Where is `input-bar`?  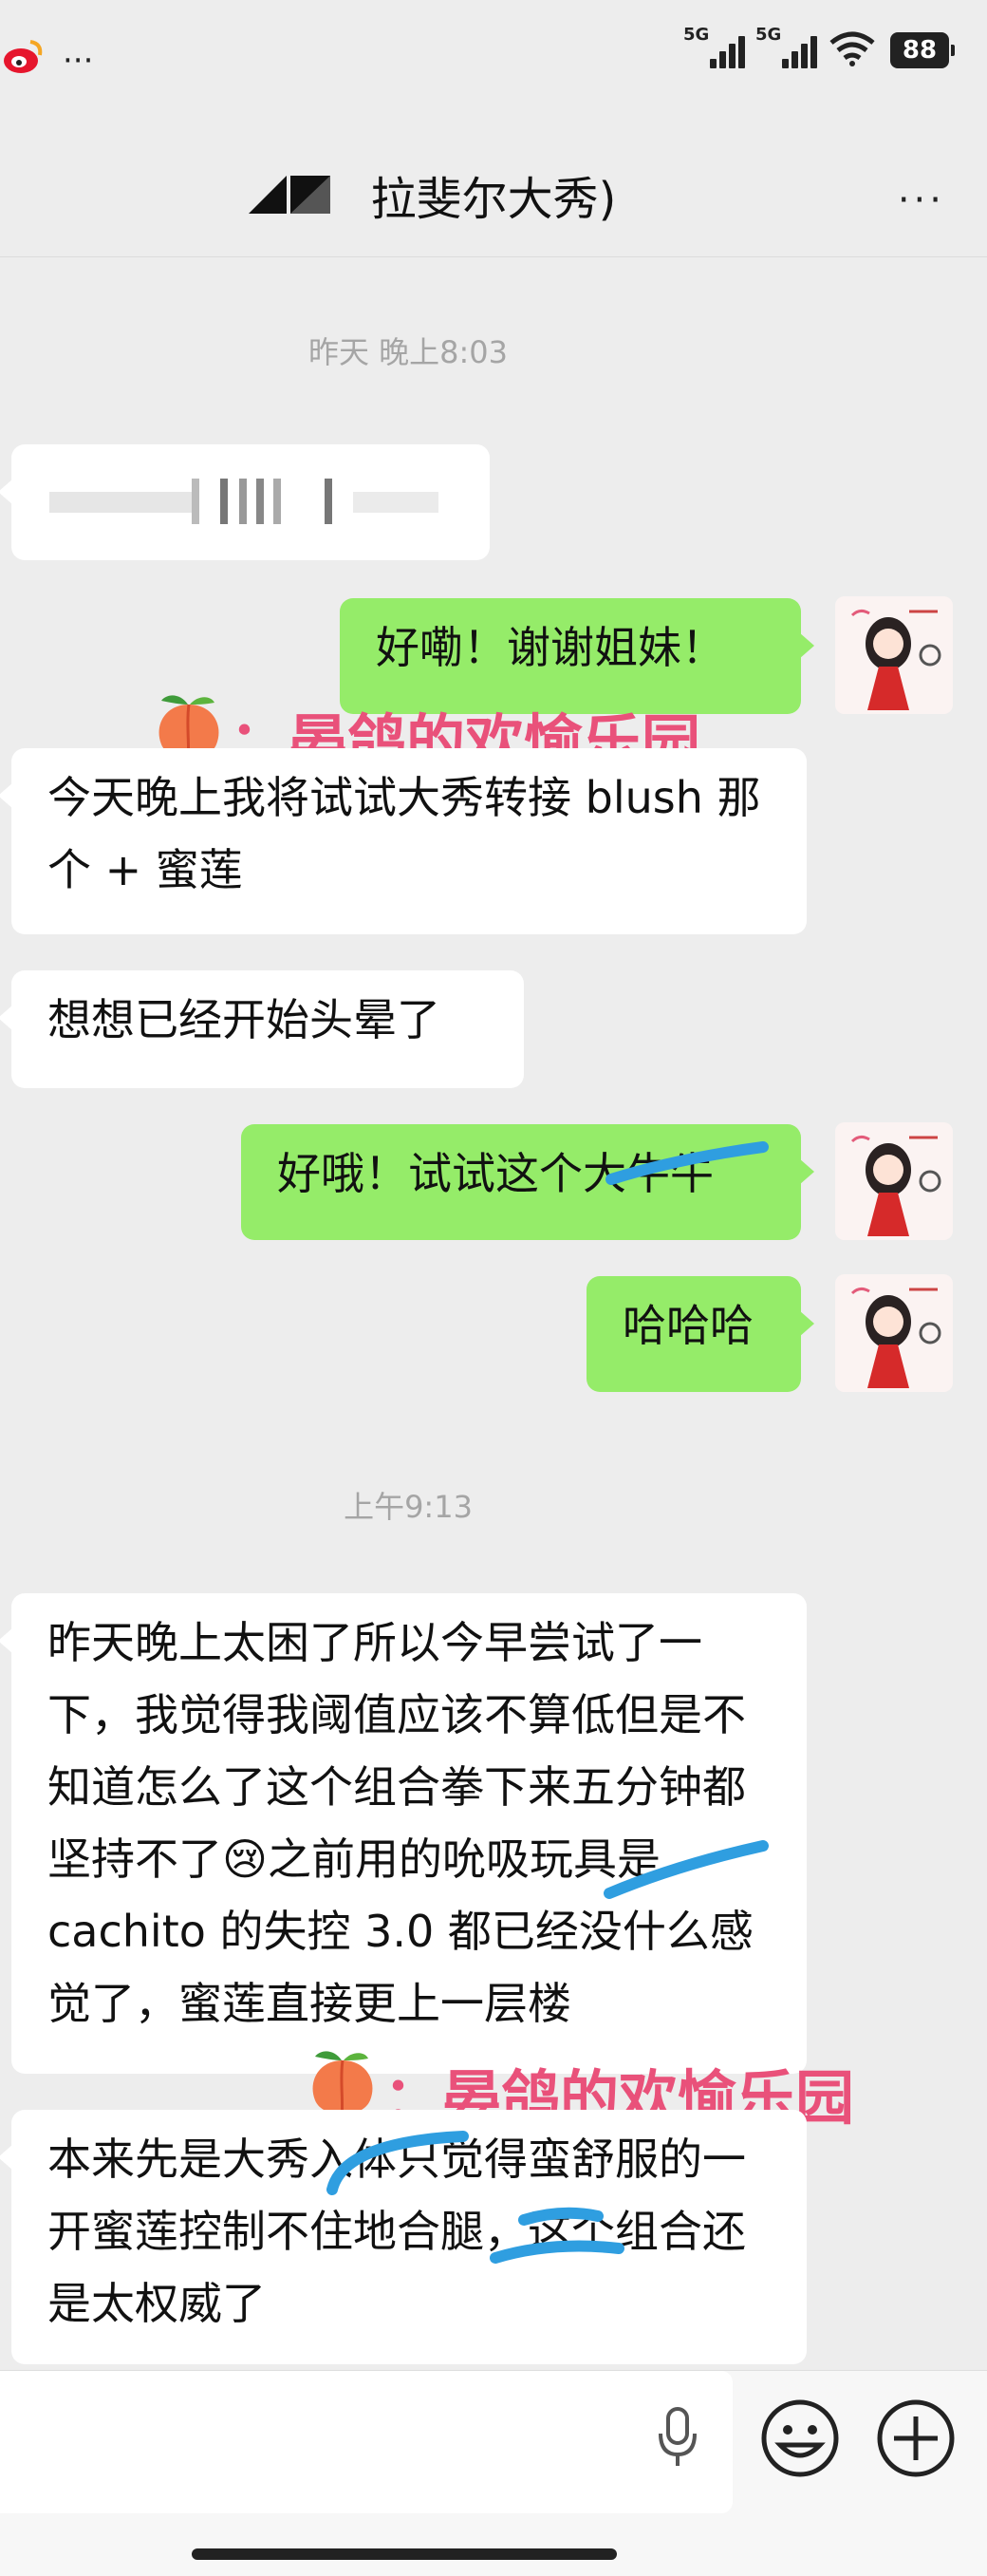 input-bar is located at coordinates (493, 2473).